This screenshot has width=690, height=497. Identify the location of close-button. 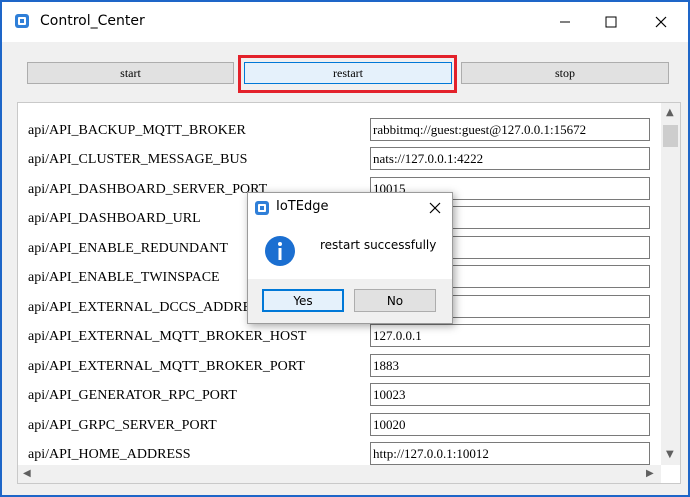
(661, 22).